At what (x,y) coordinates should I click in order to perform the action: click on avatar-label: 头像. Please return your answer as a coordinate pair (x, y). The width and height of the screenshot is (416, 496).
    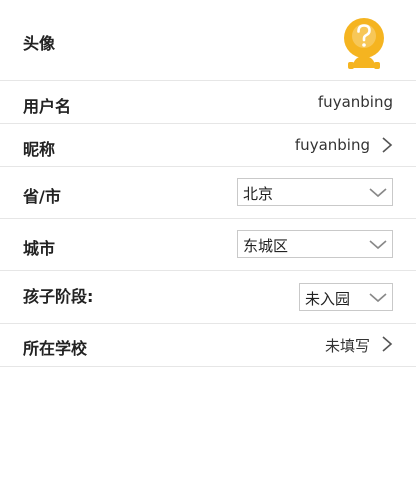
    Looking at the image, I should click on (39, 43).